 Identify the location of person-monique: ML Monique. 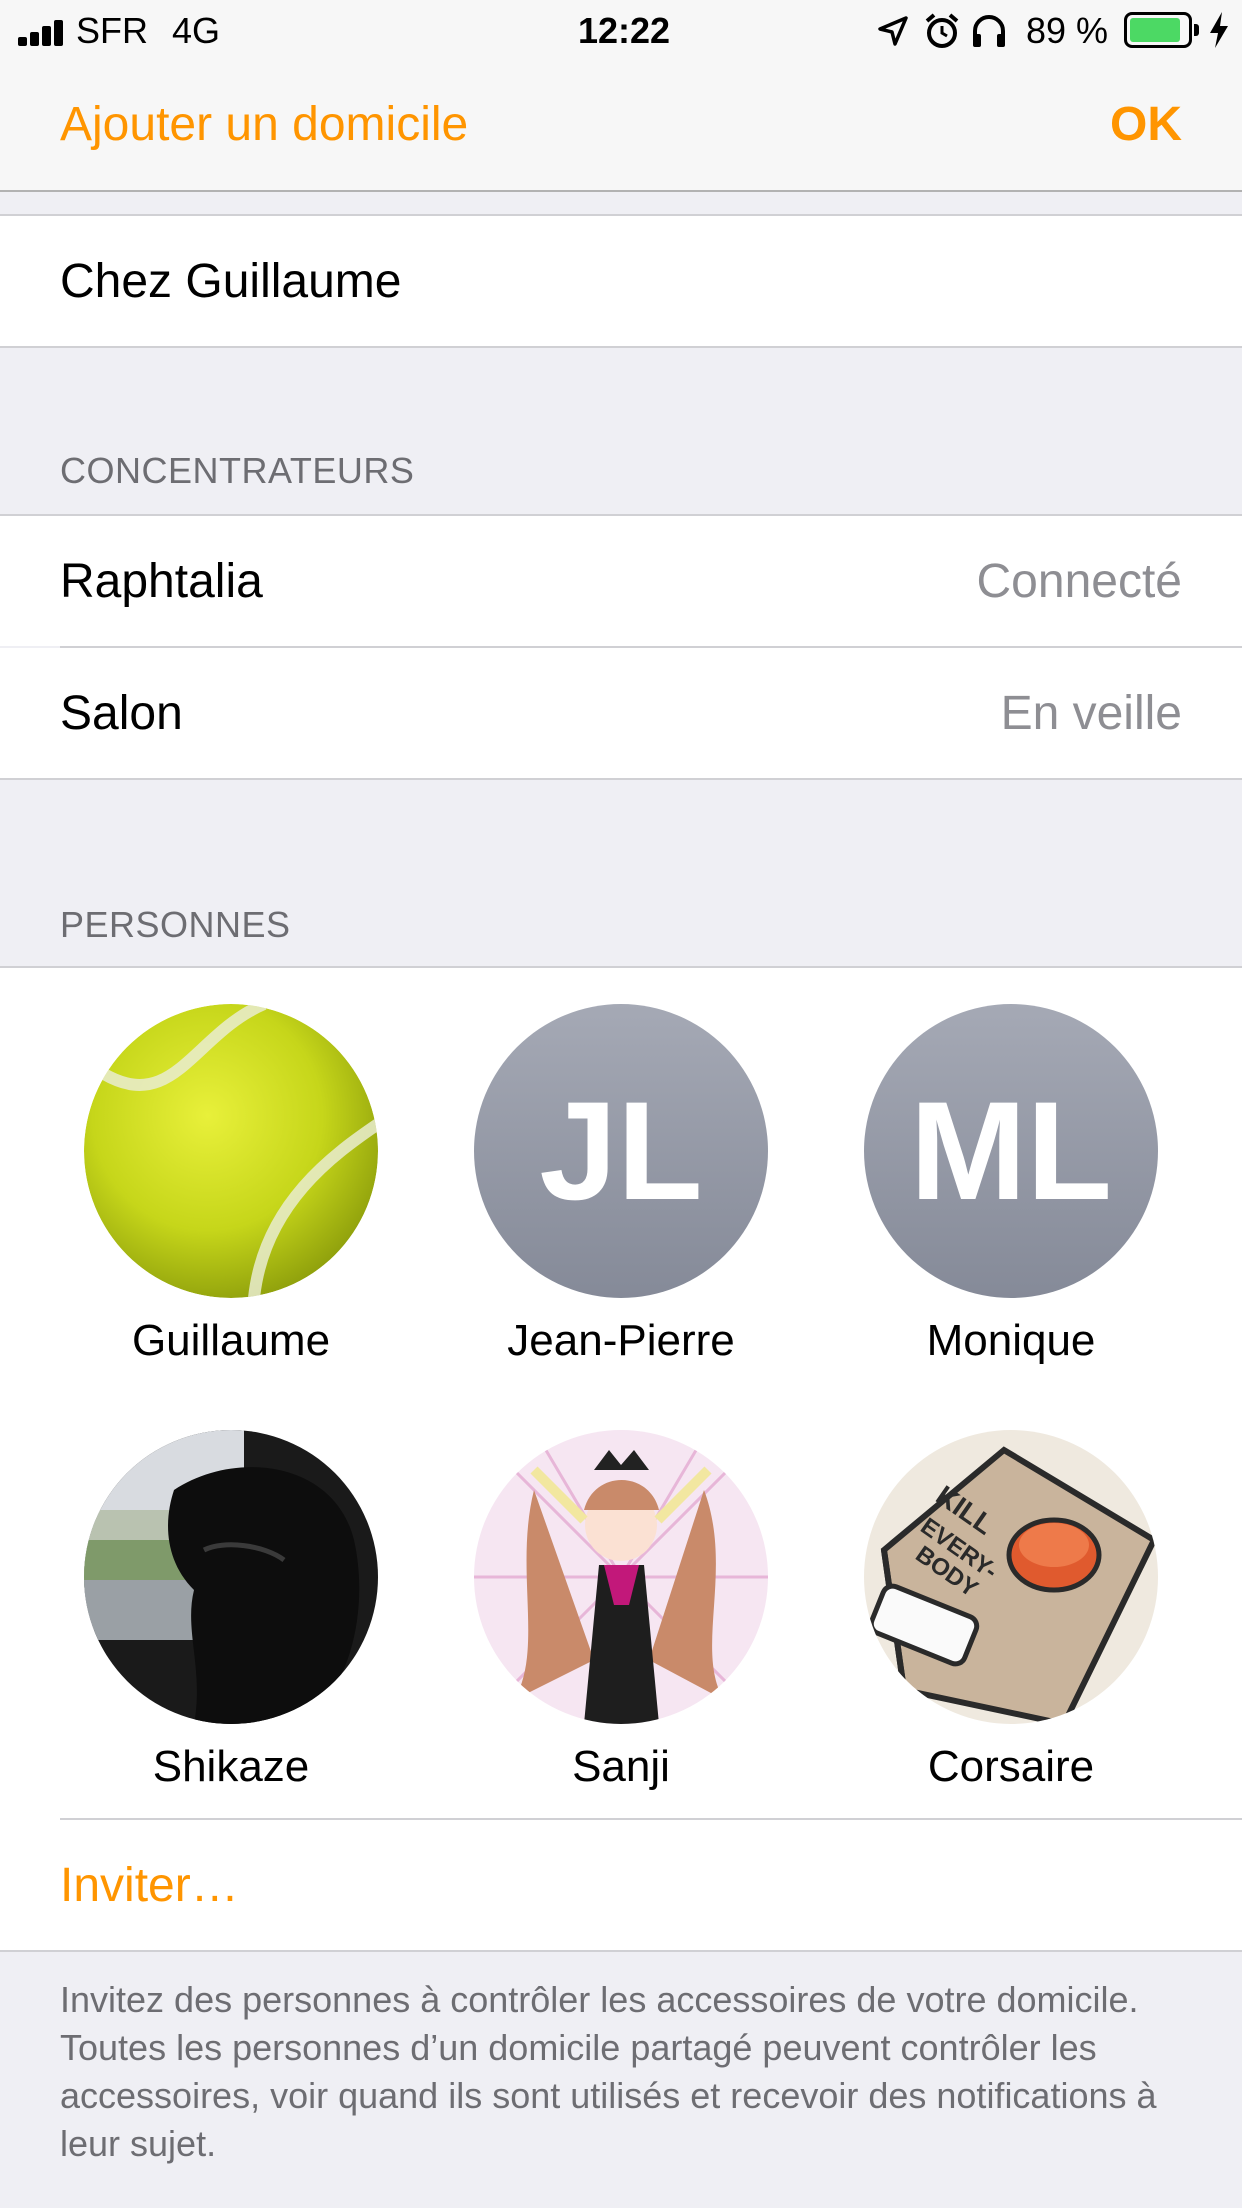
(1011, 1185).